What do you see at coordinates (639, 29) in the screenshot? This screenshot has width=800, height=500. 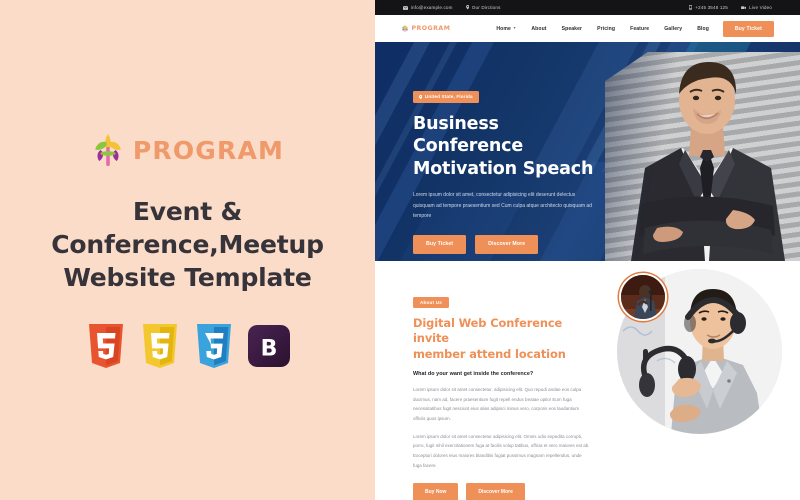 I see `nav-item-feature: Feature` at bounding box center [639, 29].